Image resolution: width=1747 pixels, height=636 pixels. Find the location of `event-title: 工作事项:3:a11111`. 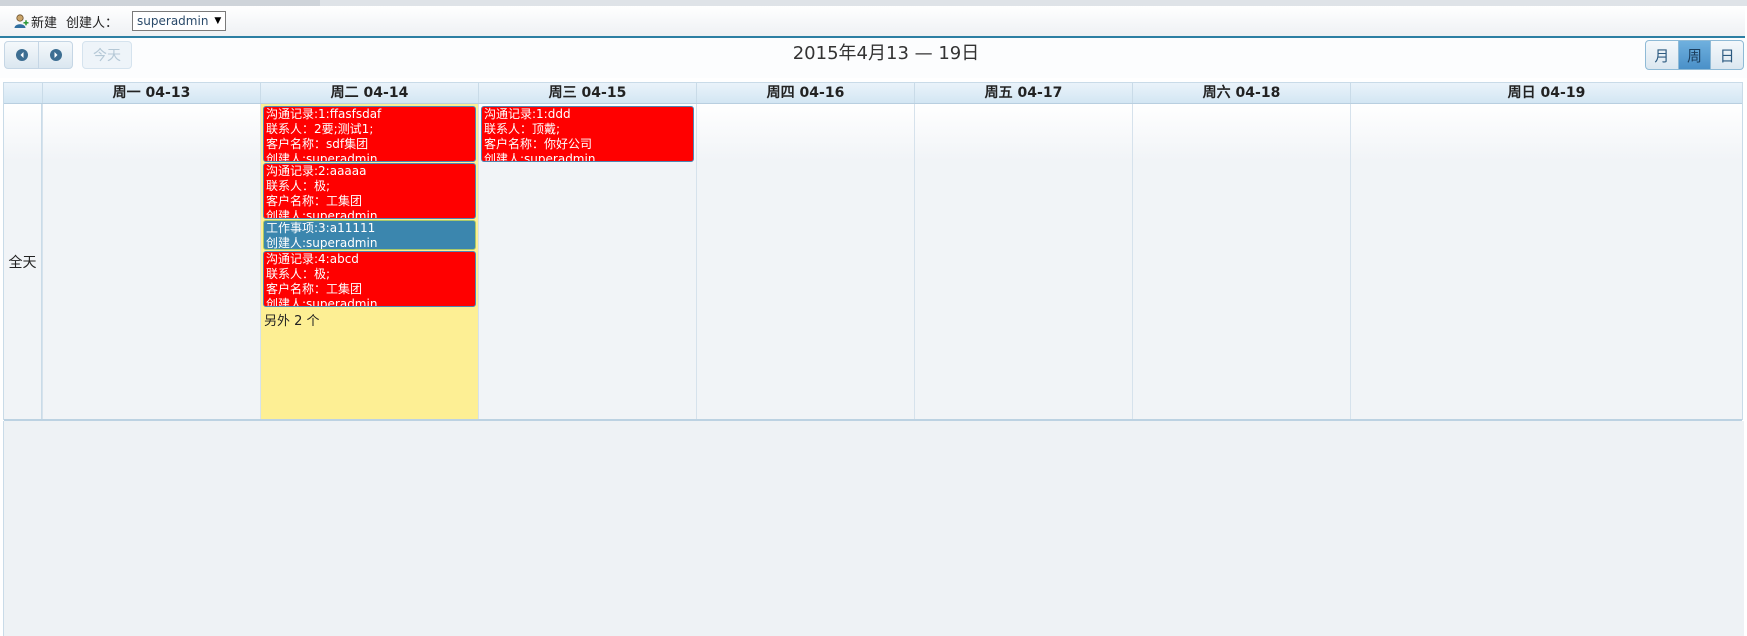

event-title: 工作事项:3:a11111 is located at coordinates (321, 228).